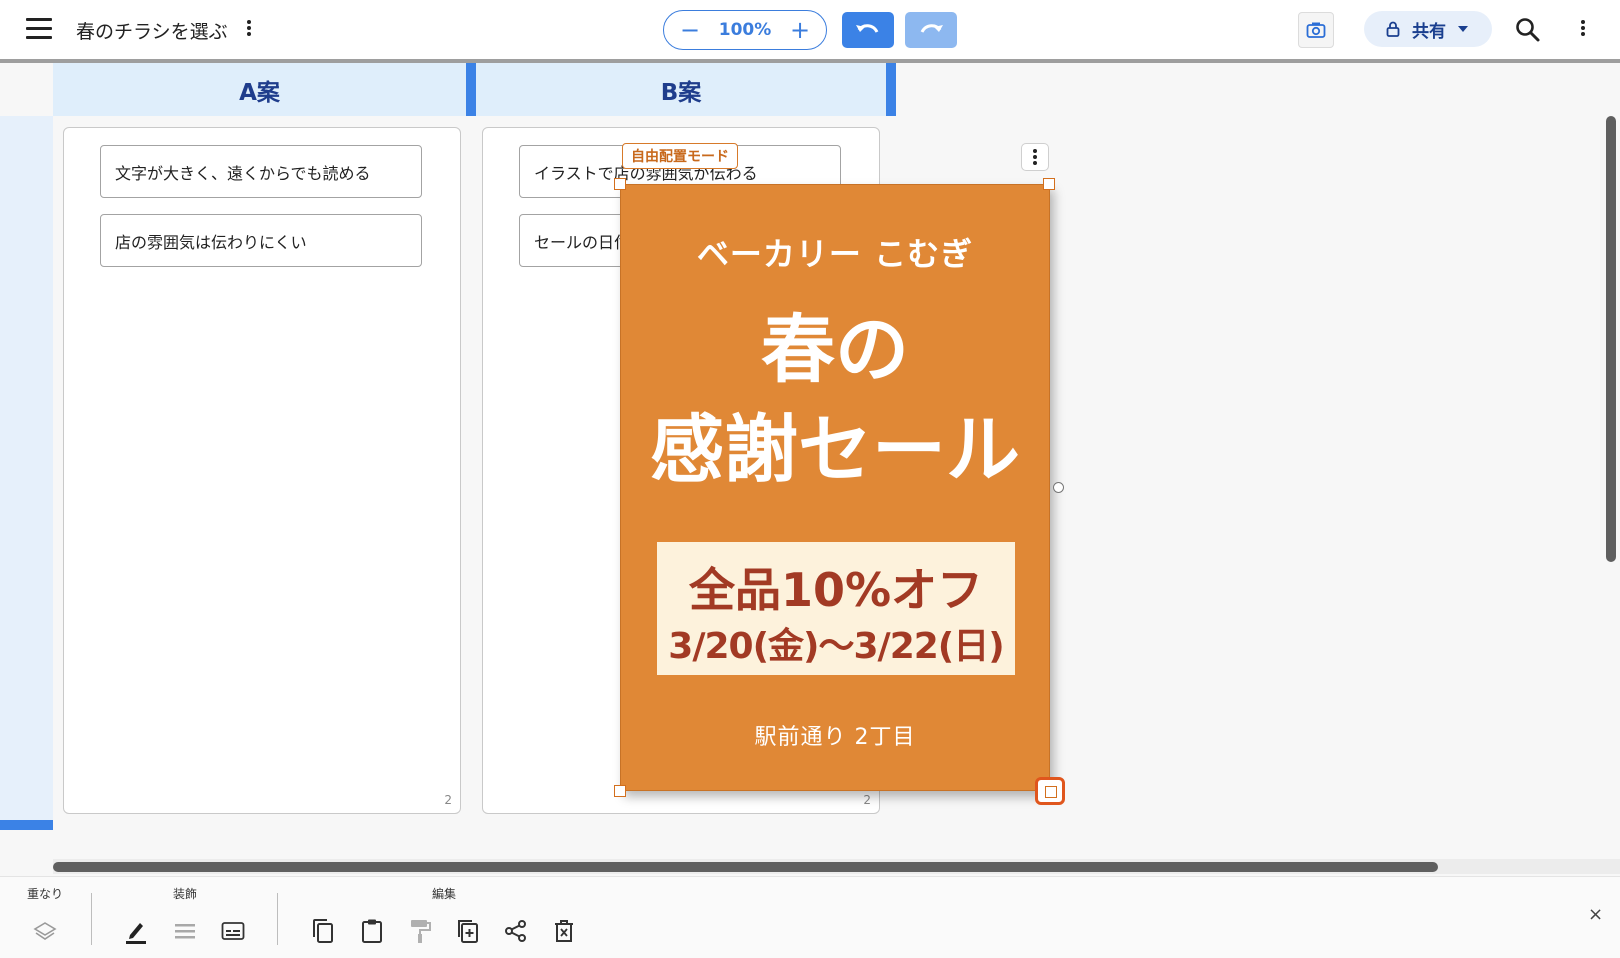  What do you see at coordinates (152, 30) in the screenshot?
I see `document-title: 春のチラシを選ぶ` at bounding box center [152, 30].